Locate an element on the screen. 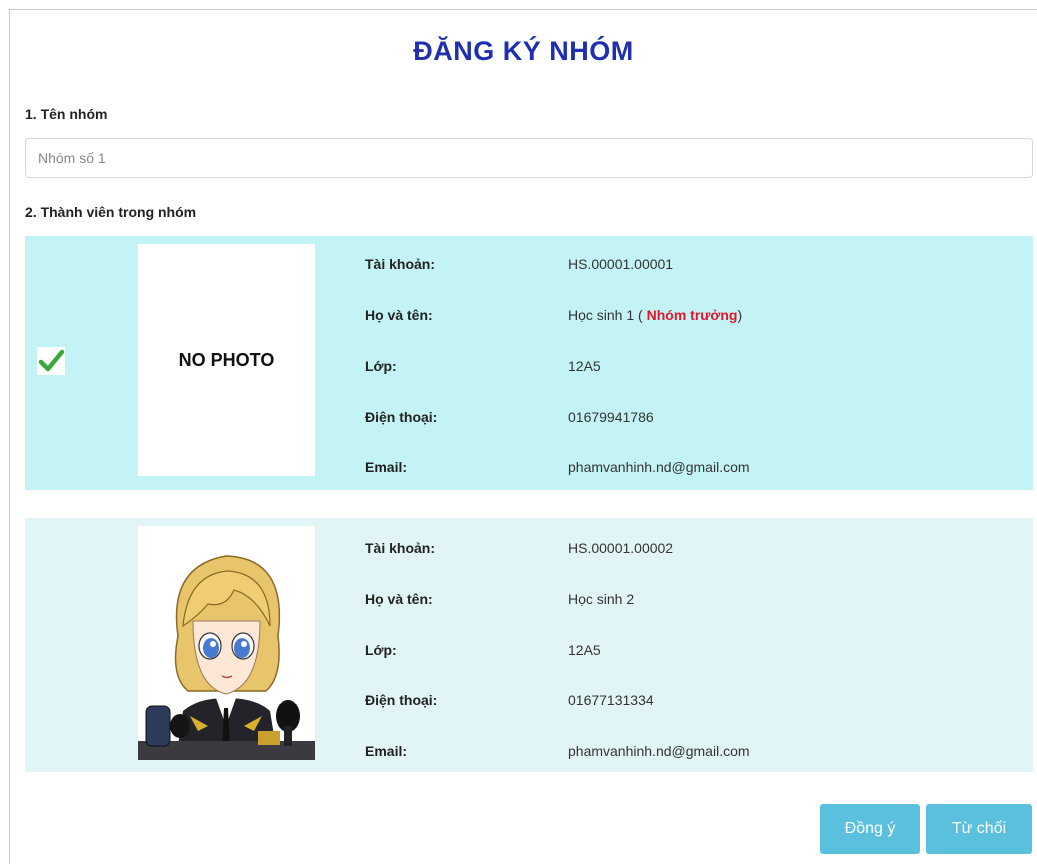  no-photo-text: NO PHOTO is located at coordinates (226, 359).